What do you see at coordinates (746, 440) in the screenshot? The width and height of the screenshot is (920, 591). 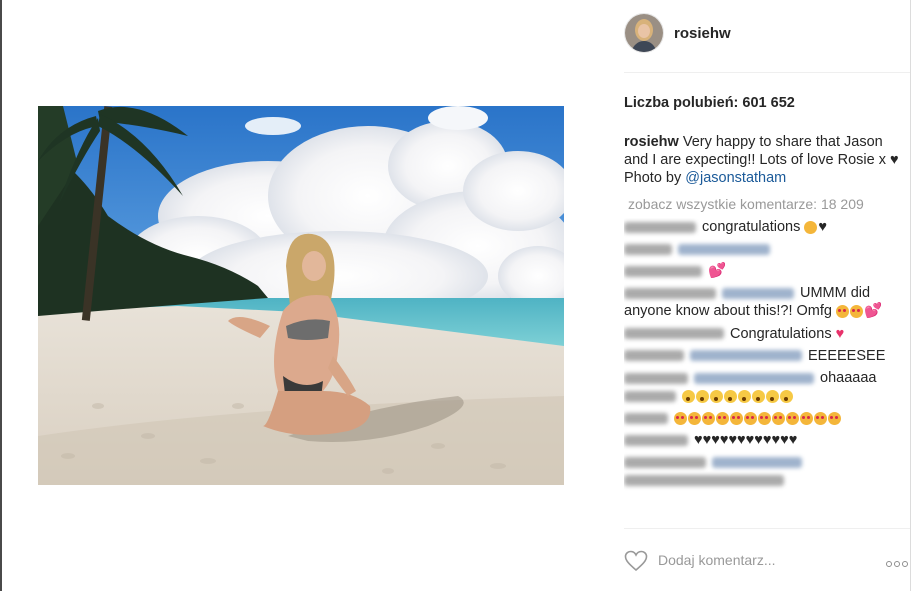 I see `comment-text: ♥♥♥♥♥♥♥♥♥♥♥♥` at bounding box center [746, 440].